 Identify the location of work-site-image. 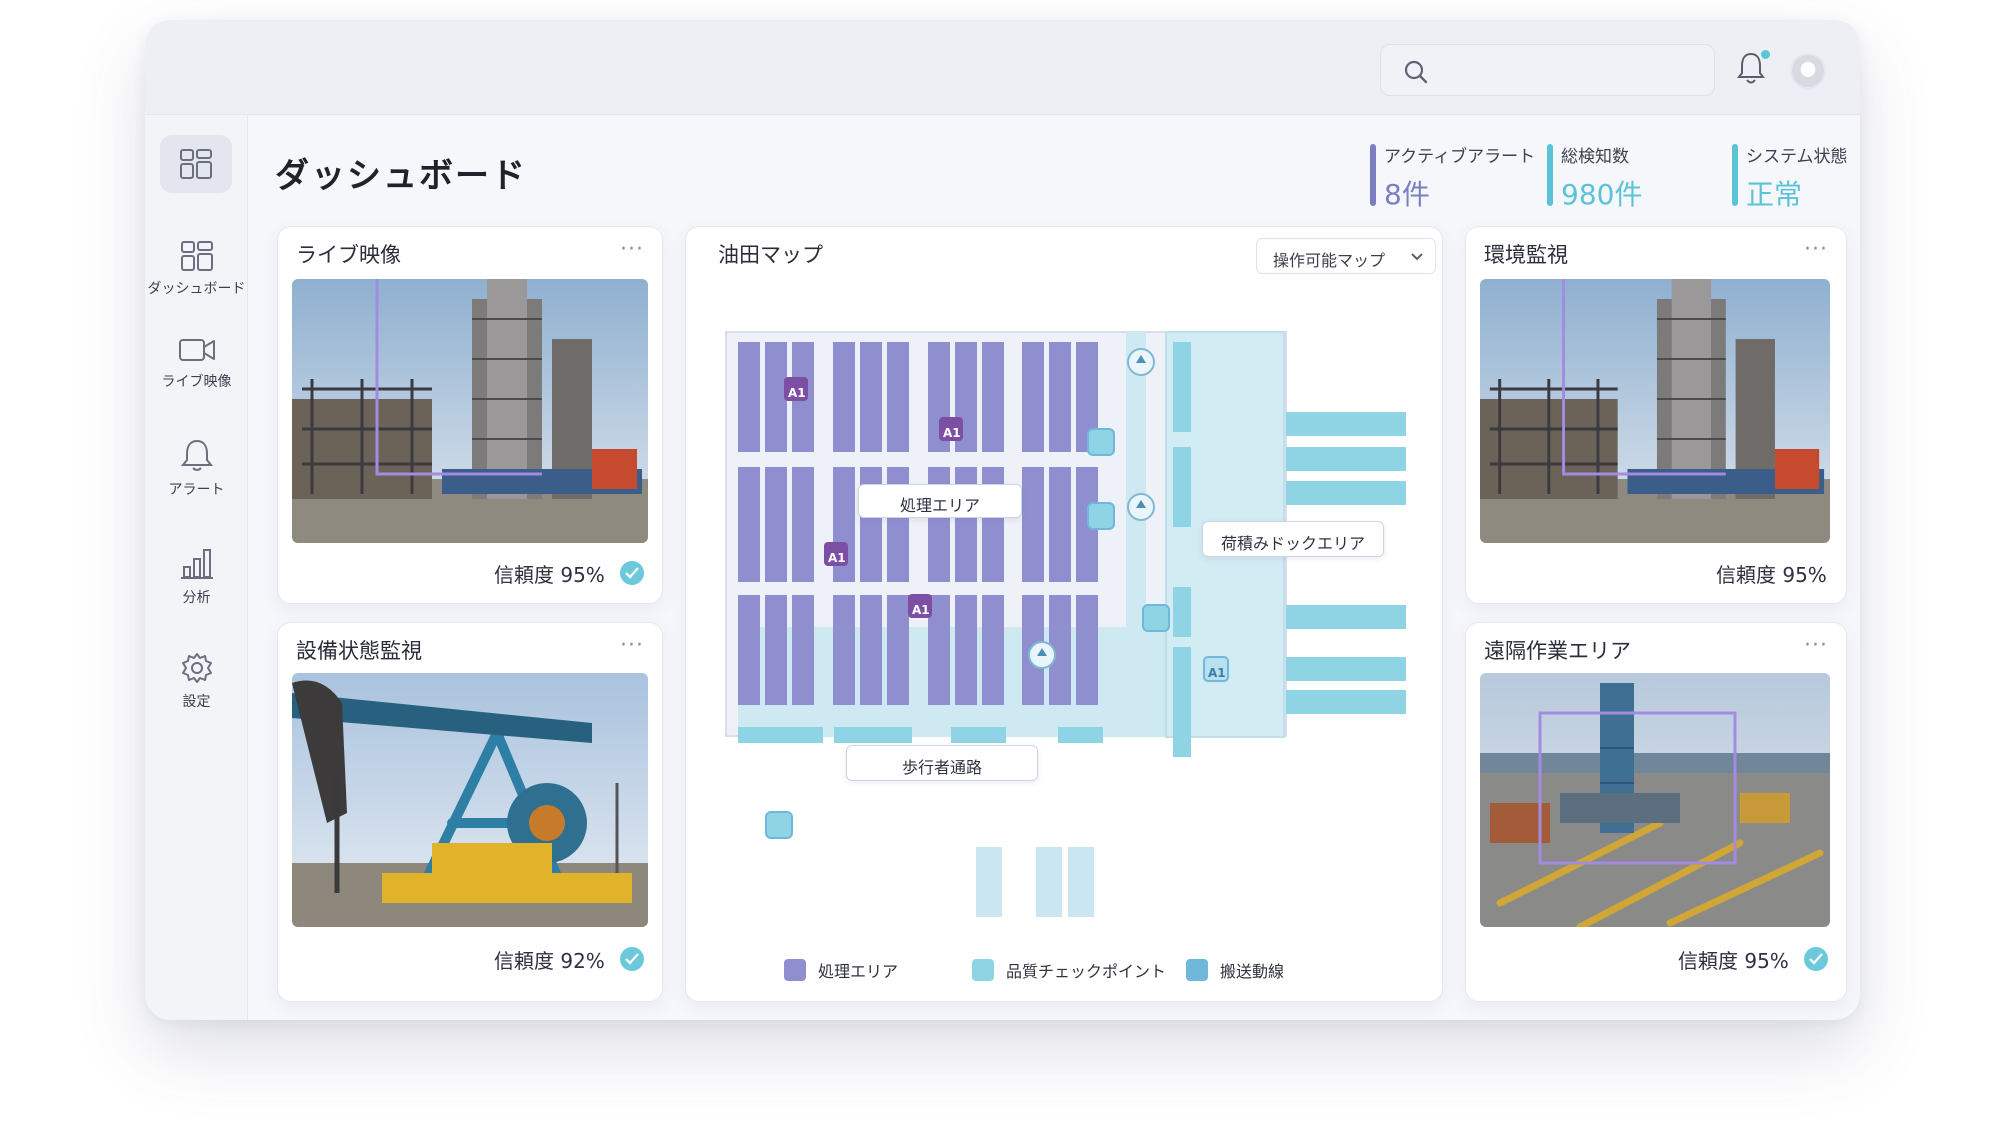
(1655, 800).